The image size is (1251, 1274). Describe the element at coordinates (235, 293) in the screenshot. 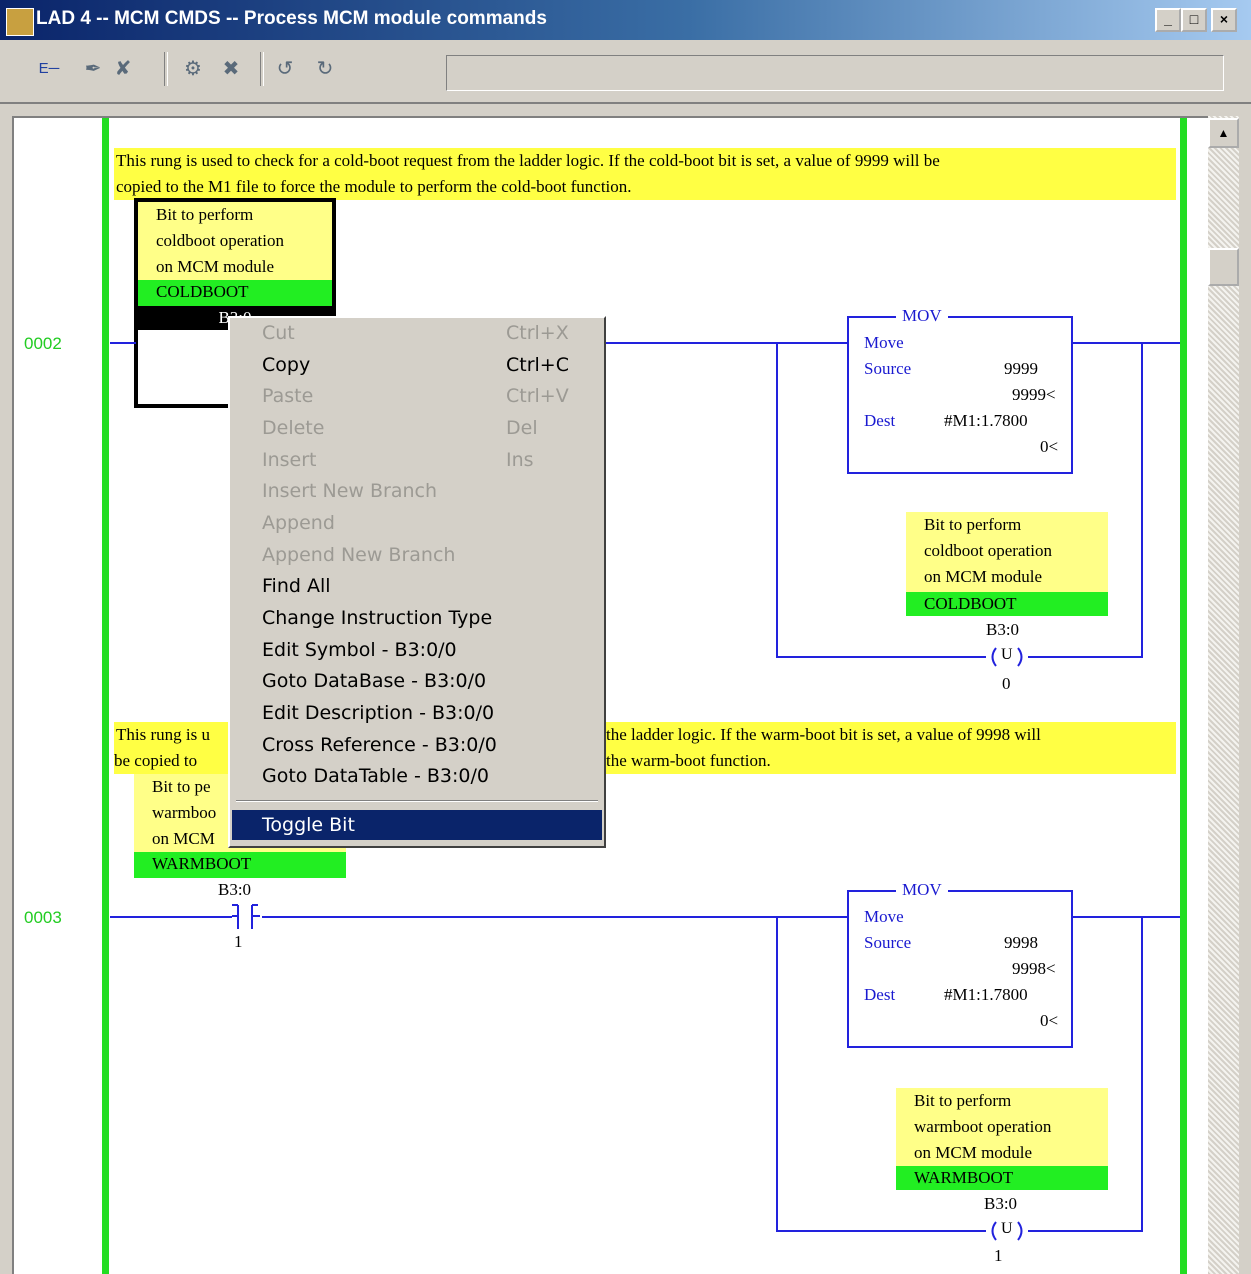

I see `contact-symbol: COLDBOOT` at that location.